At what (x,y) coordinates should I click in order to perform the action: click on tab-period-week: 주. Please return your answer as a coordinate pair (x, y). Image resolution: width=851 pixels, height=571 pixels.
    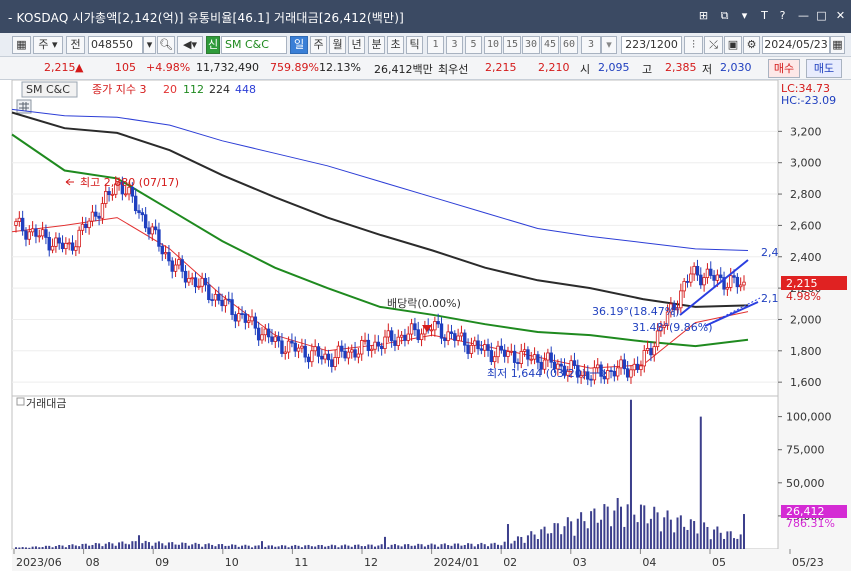
    Looking at the image, I should click on (318, 45).